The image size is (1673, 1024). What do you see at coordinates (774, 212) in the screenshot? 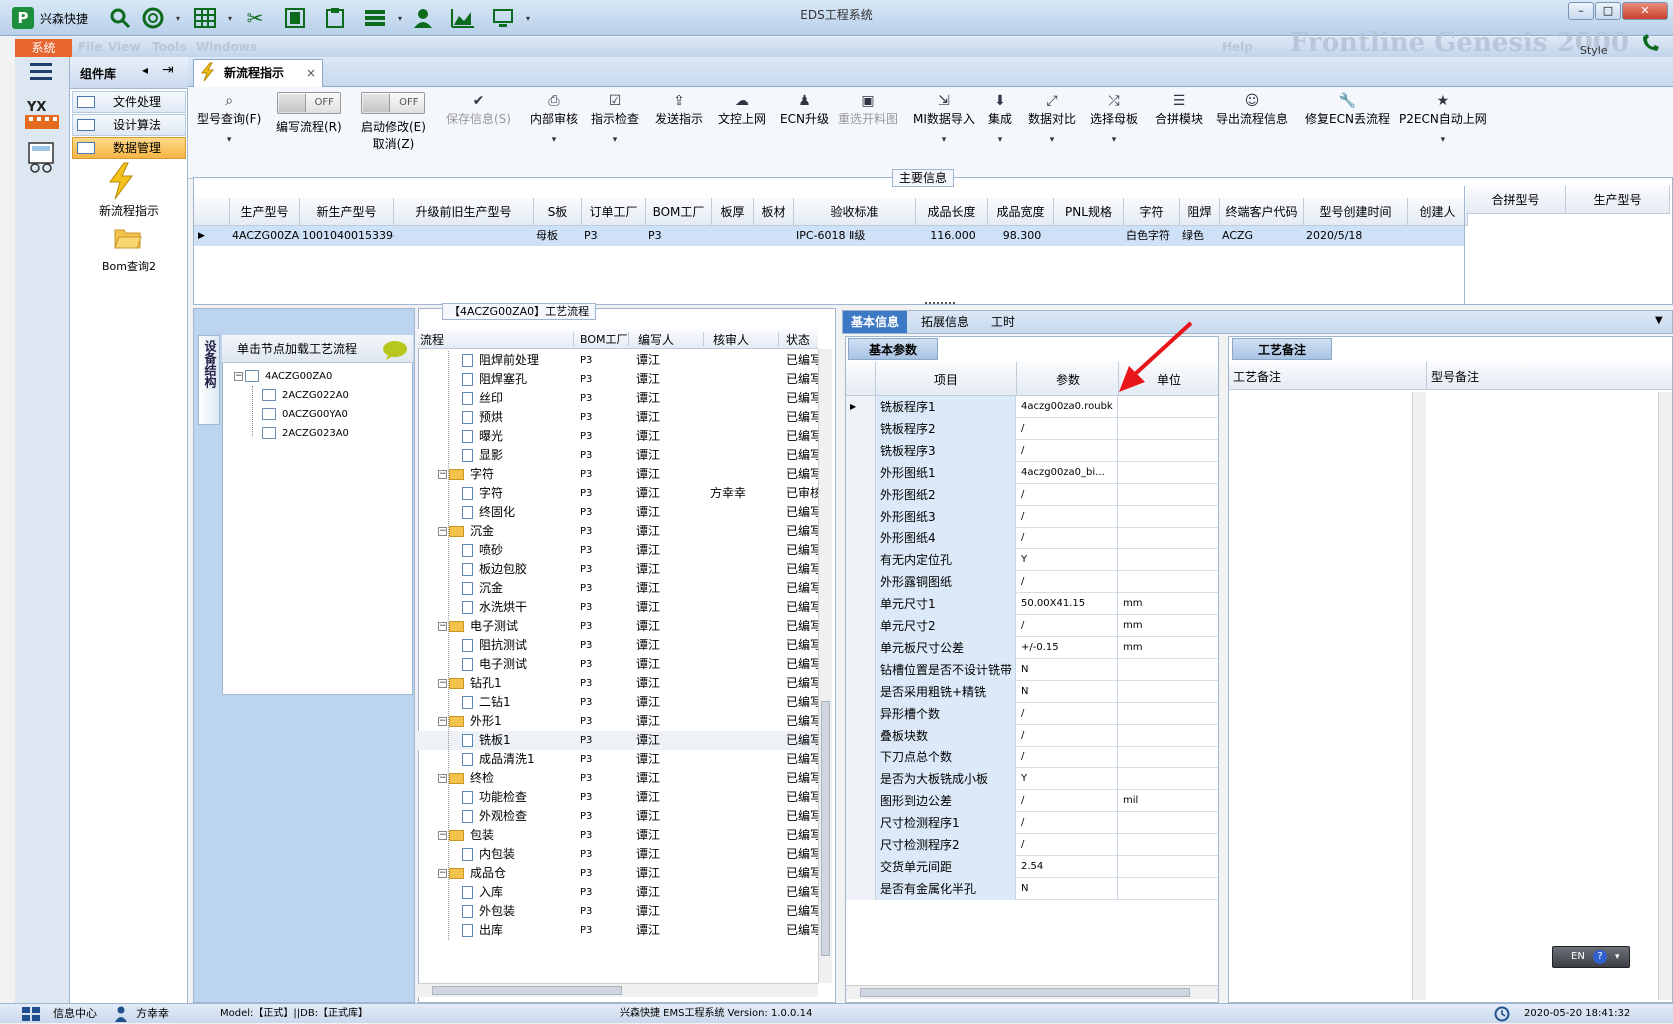
I see `column-header: 板材` at bounding box center [774, 212].